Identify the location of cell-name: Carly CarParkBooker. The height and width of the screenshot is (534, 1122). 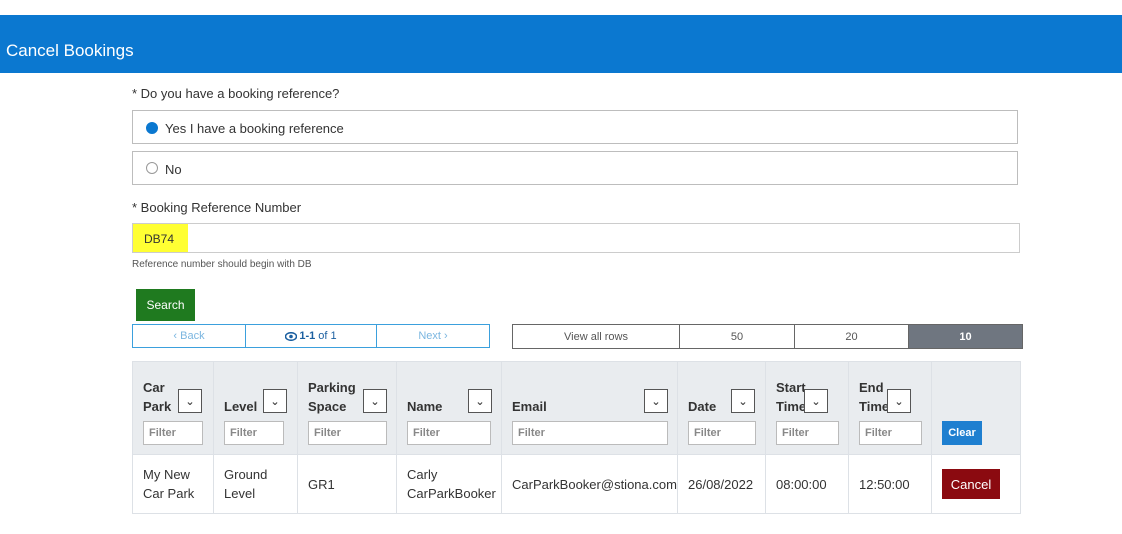
(449, 484).